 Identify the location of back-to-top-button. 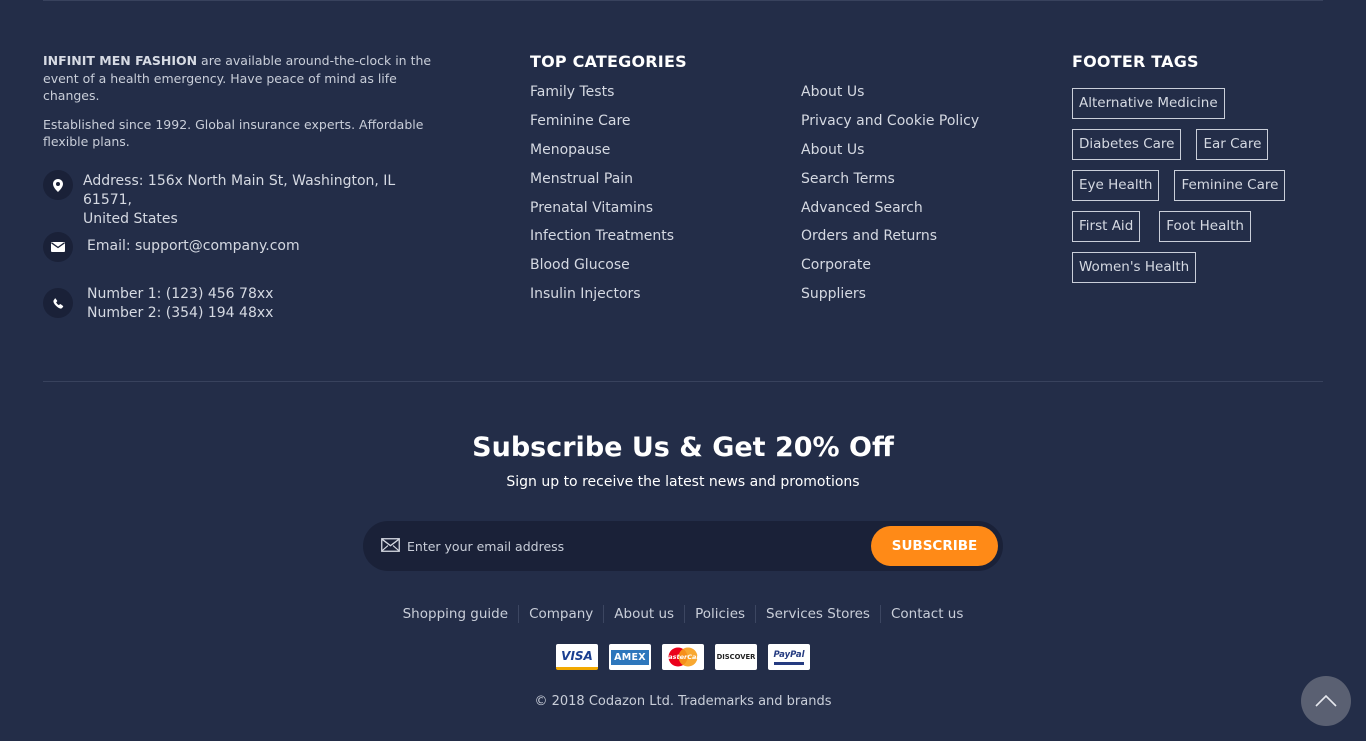
(1326, 701).